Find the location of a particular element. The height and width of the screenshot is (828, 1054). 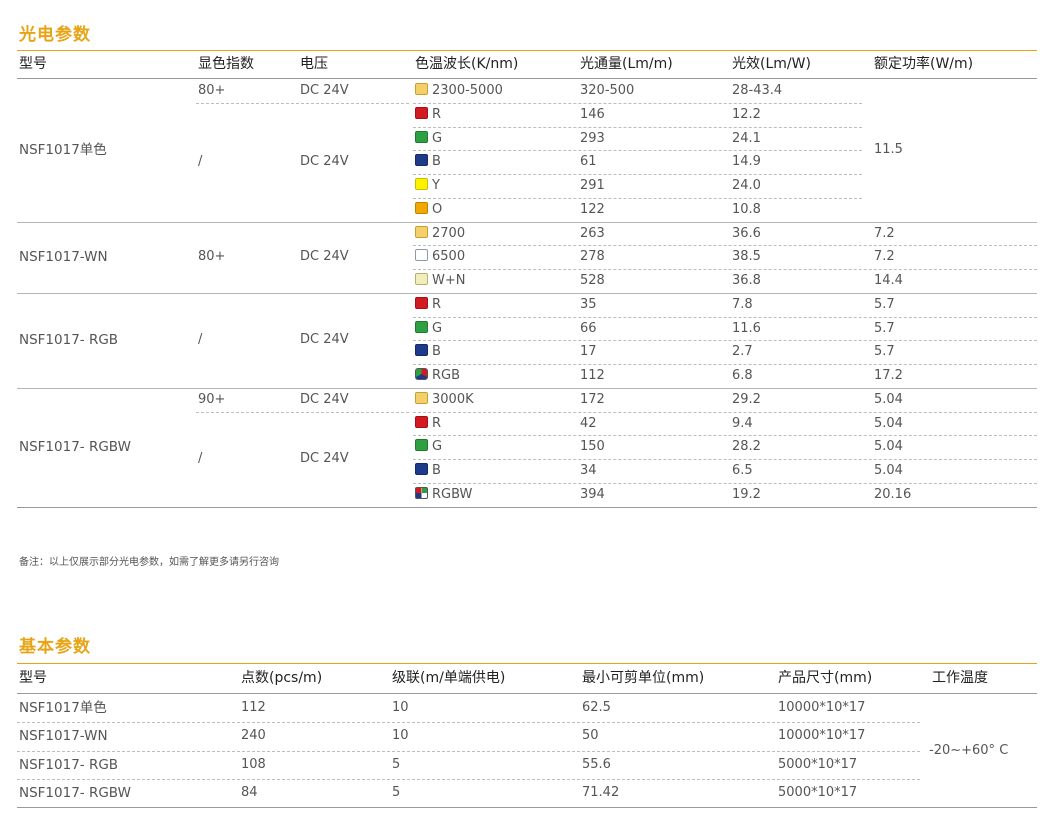

cct-label: 3000K is located at coordinates (453, 399).